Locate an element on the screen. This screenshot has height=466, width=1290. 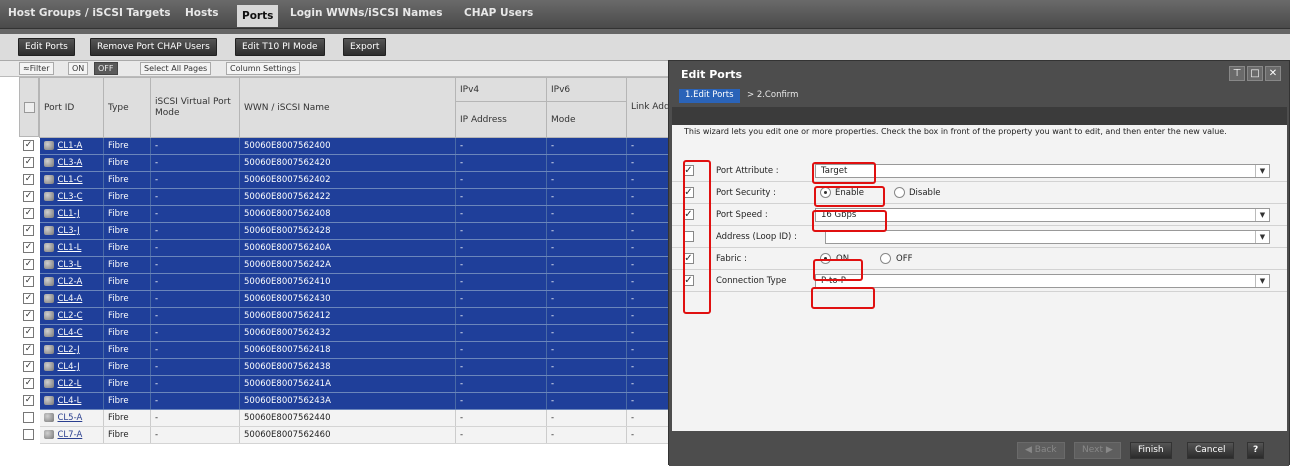
port-id-cell: CL2-C is located at coordinates (71, 316).